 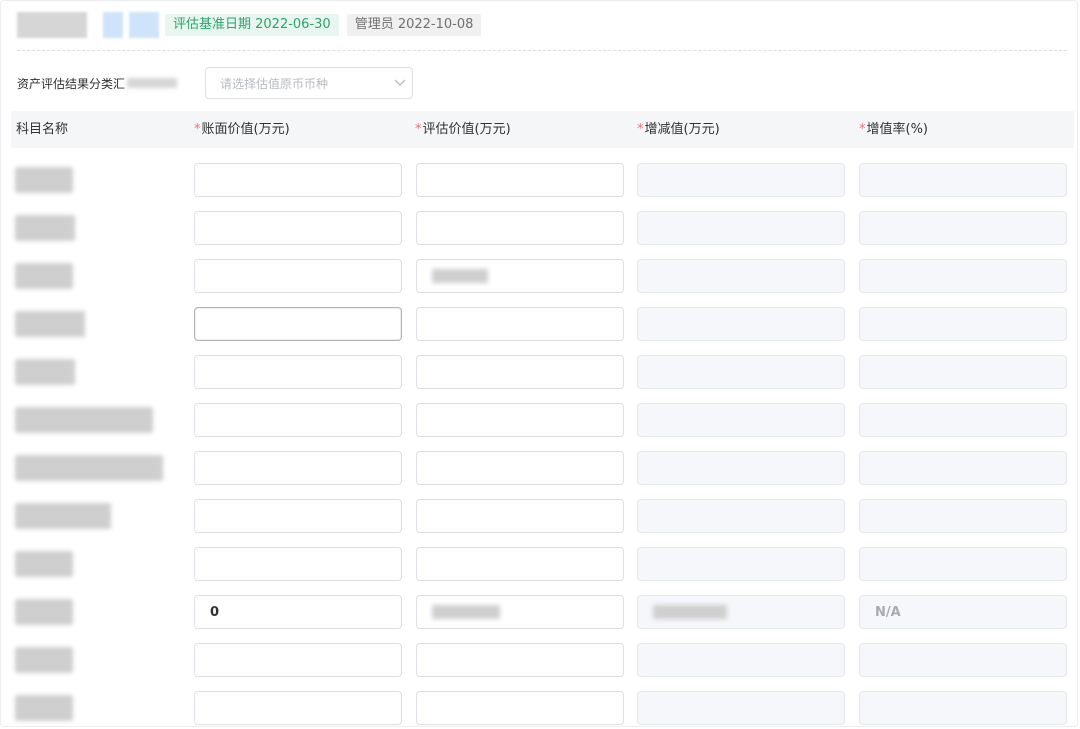 I want to click on admin-tag: 管理员 2022-10-08, so click(x=414, y=25).